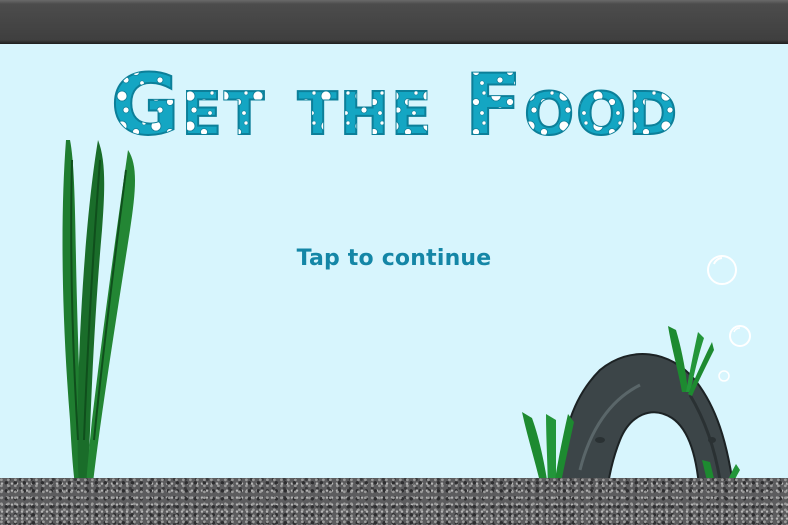  Describe the element at coordinates (729, 318) in the screenshot. I see `bubbles-icon` at that location.